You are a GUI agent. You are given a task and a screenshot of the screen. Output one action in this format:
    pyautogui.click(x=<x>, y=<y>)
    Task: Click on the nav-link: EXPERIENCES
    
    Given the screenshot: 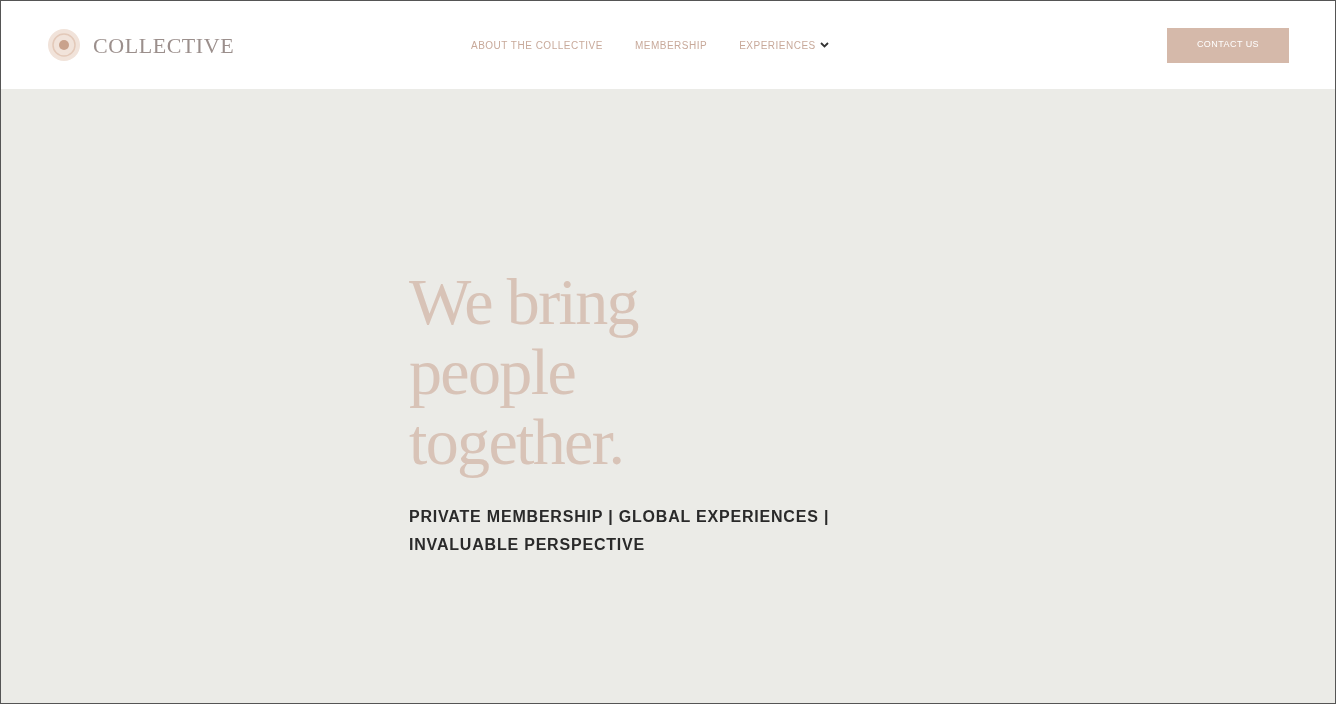 What is the action you would take?
    pyautogui.click(x=784, y=45)
    